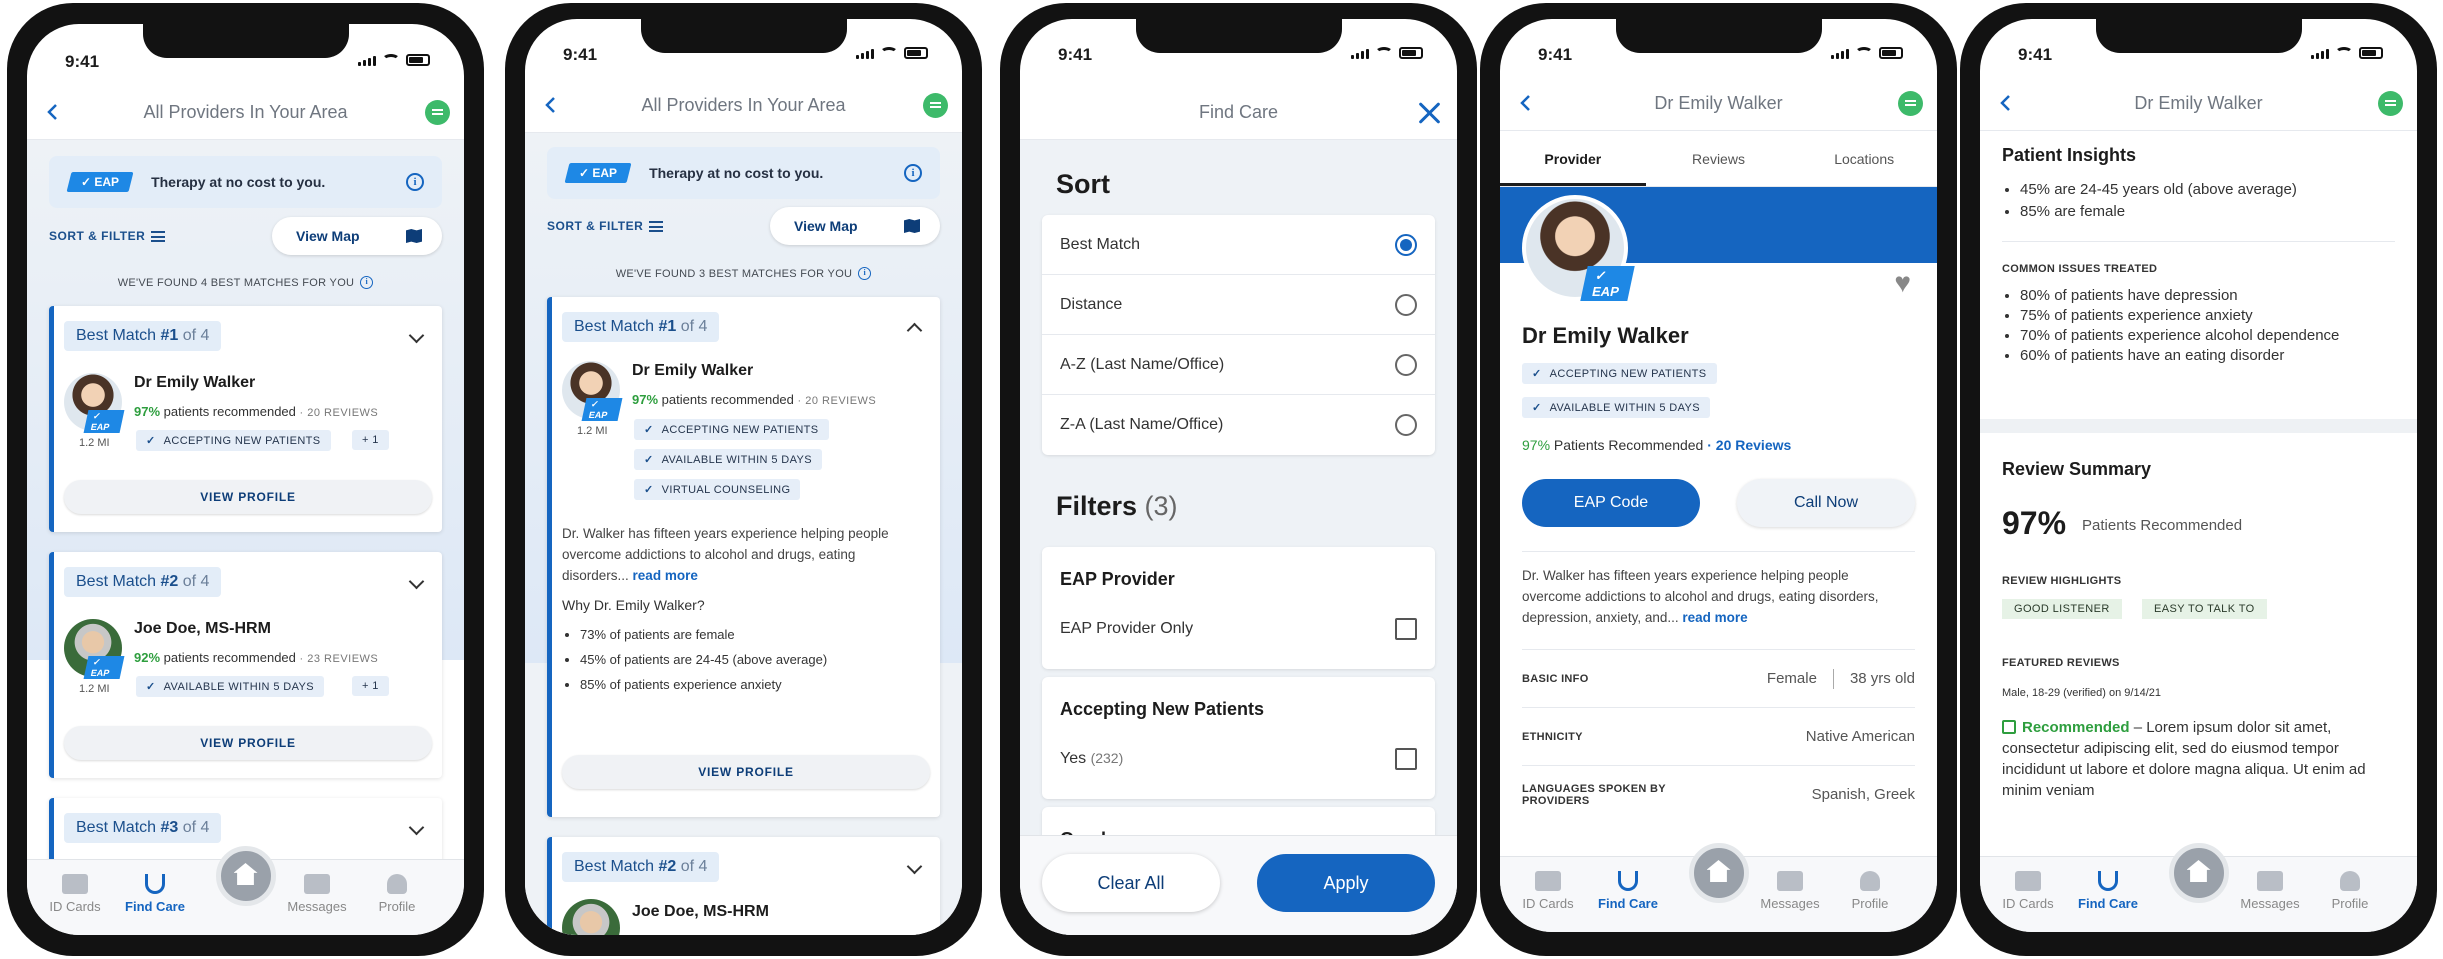 The width and height of the screenshot is (2443, 959). Describe the element at coordinates (2061, 663) in the screenshot. I see `featured-heading: FEATURED REVIEWS` at that location.